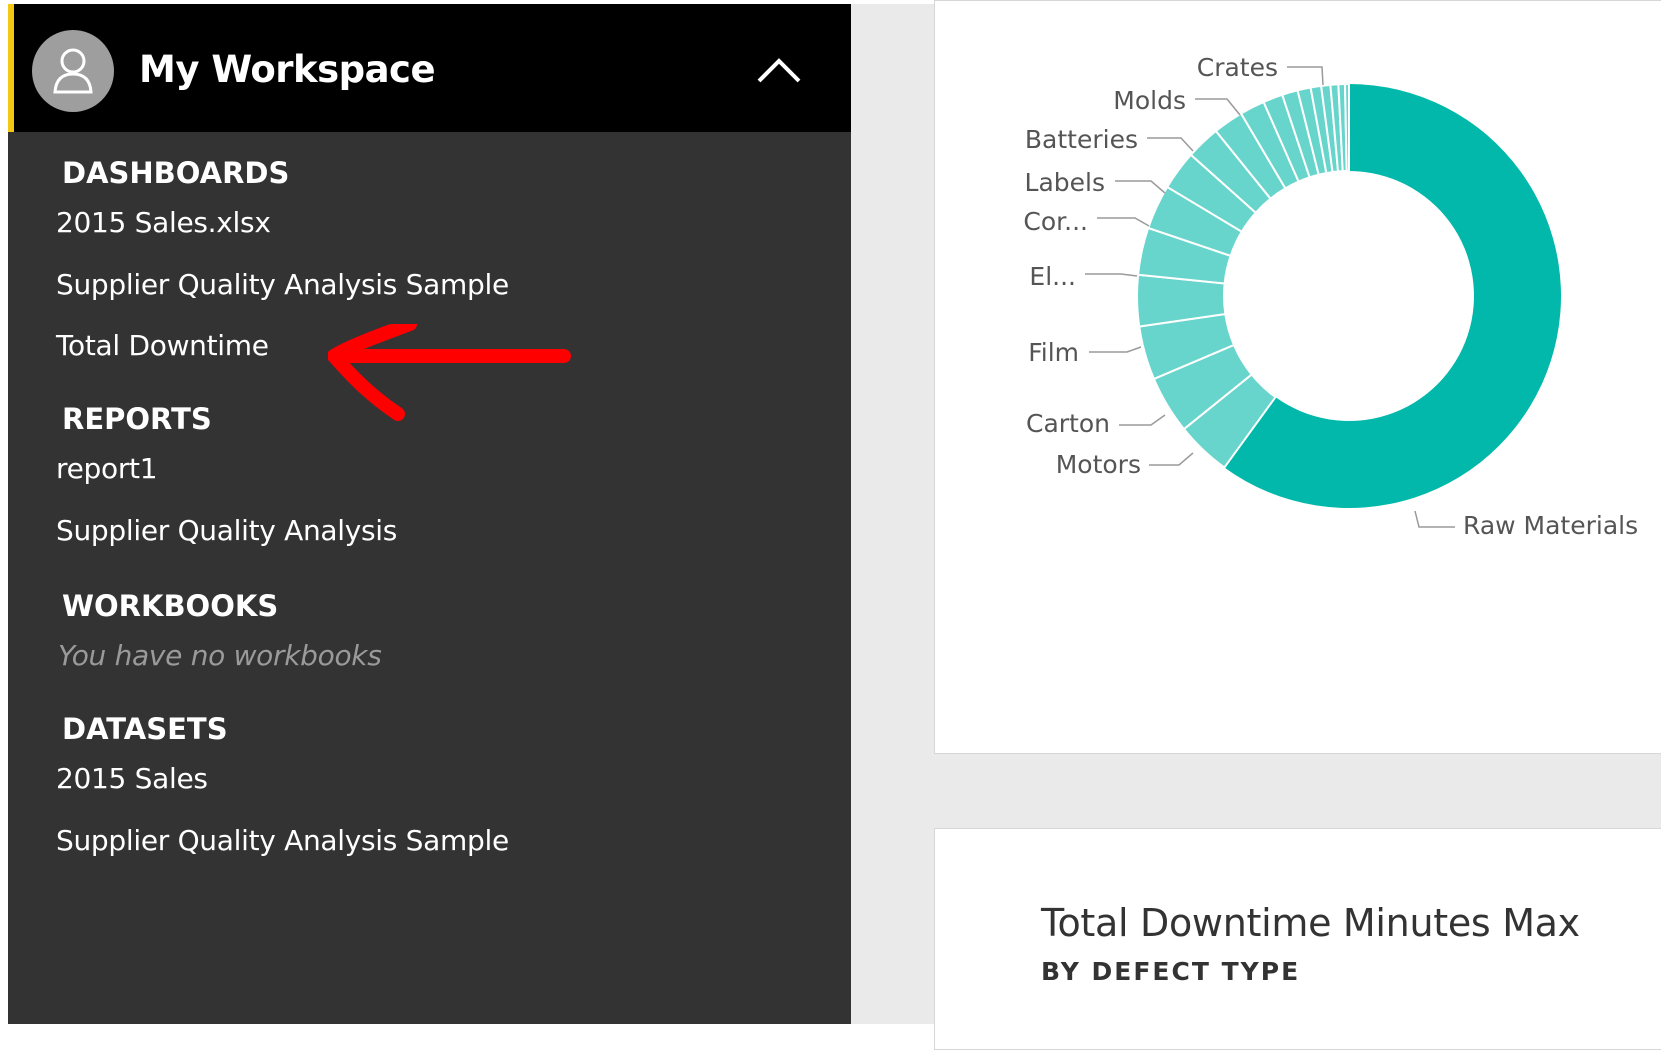 The height and width of the screenshot is (1050, 1661). Describe the element at coordinates (1053, 352) in the screenshot. I see `slice-label-film: Film` at that location.